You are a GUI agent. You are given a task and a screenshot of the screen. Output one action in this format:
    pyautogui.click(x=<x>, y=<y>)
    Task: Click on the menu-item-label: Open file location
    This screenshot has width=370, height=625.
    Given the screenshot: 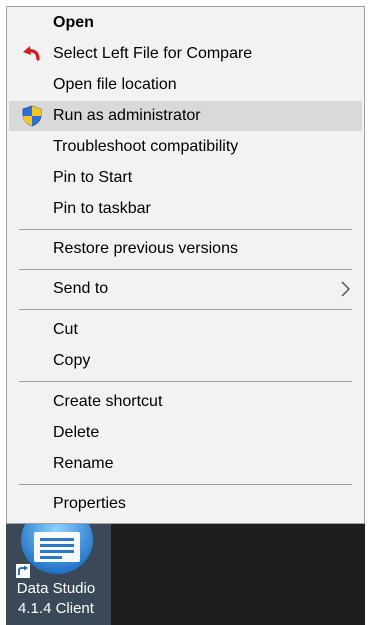 What is the action you would take?
    pyautogui.click(x=115, y=84)
    